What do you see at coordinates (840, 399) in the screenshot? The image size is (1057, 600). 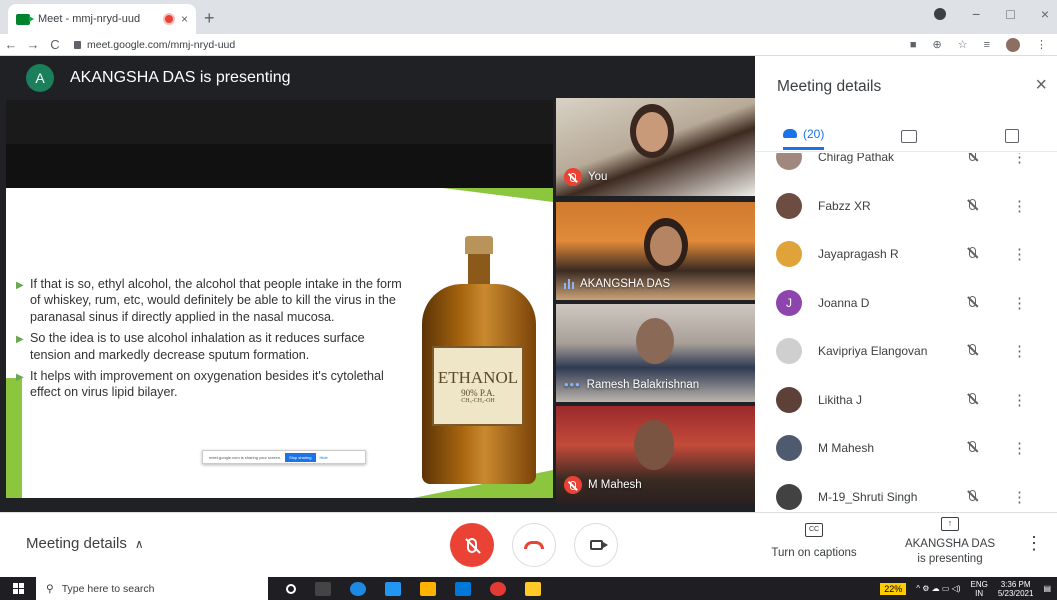 I see `participant-name: Likitha J` at bounding box center [840, 399].